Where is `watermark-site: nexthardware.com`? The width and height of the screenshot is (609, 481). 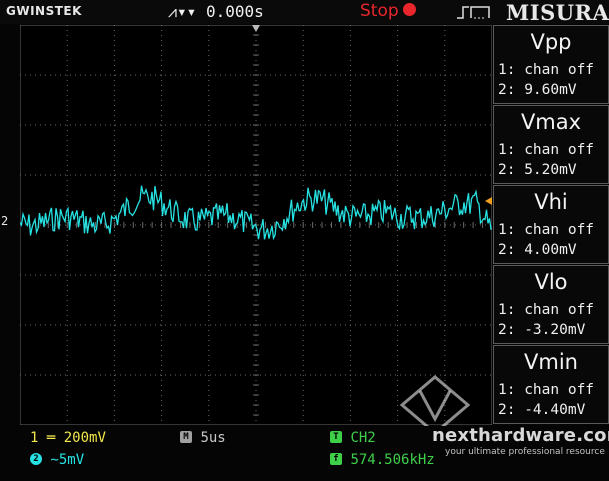
watermark-site: nexthardware.com is located at coordinates (520, 435).